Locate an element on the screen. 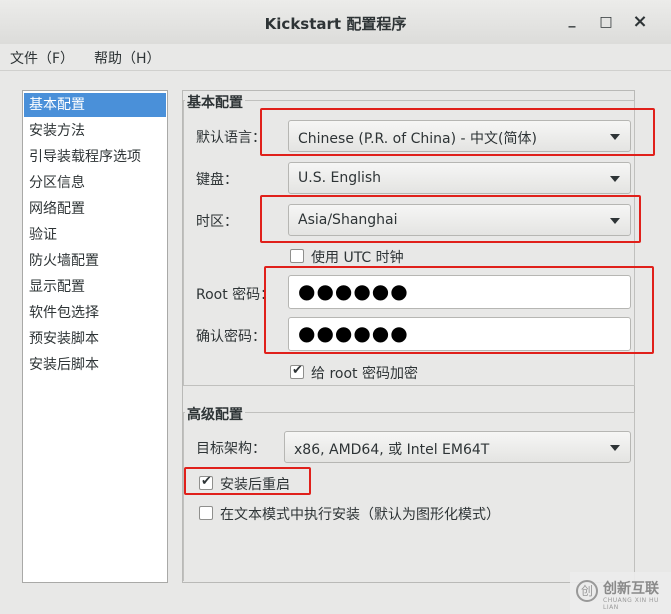  sidebar-item-pre-script: 预安装脚本 is located at coordinates (95, 339).